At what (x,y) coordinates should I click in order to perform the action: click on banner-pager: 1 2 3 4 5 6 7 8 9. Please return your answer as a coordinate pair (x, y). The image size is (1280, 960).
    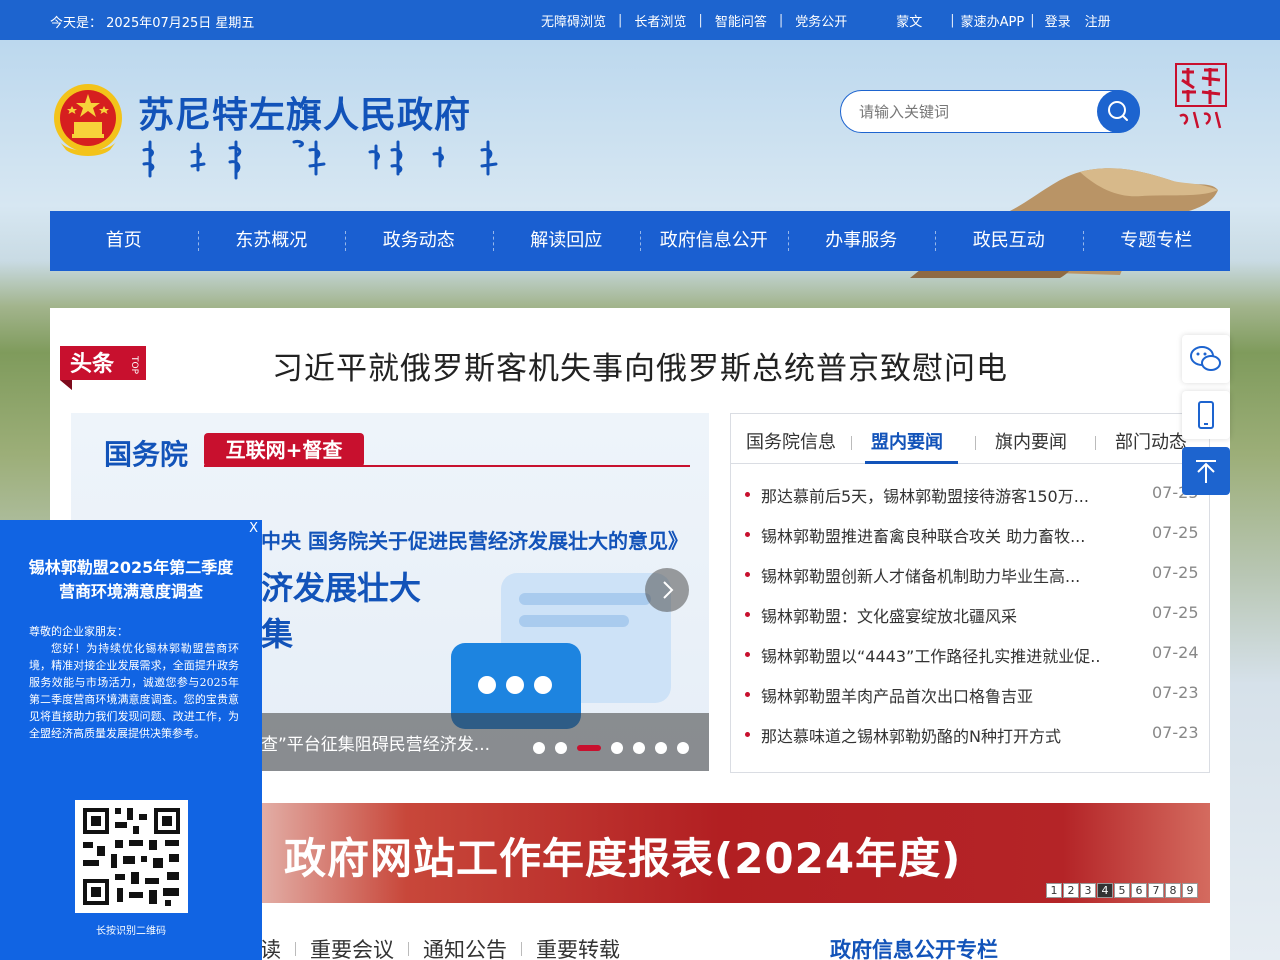
    Looking at the image, I should click on (1122, 890).